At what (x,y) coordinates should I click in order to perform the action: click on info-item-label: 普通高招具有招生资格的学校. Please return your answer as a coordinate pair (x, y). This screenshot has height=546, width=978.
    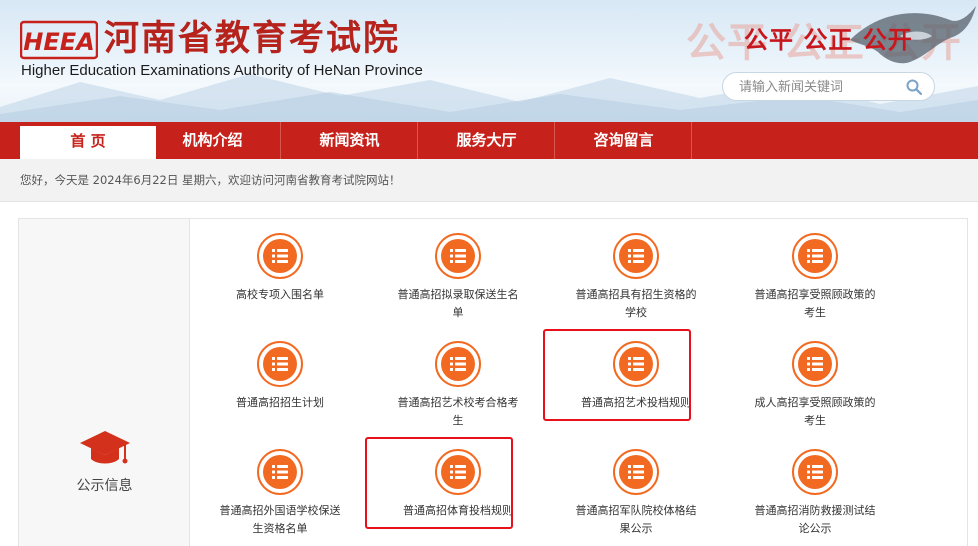
    Looking at the image, I should click on (636, 303).